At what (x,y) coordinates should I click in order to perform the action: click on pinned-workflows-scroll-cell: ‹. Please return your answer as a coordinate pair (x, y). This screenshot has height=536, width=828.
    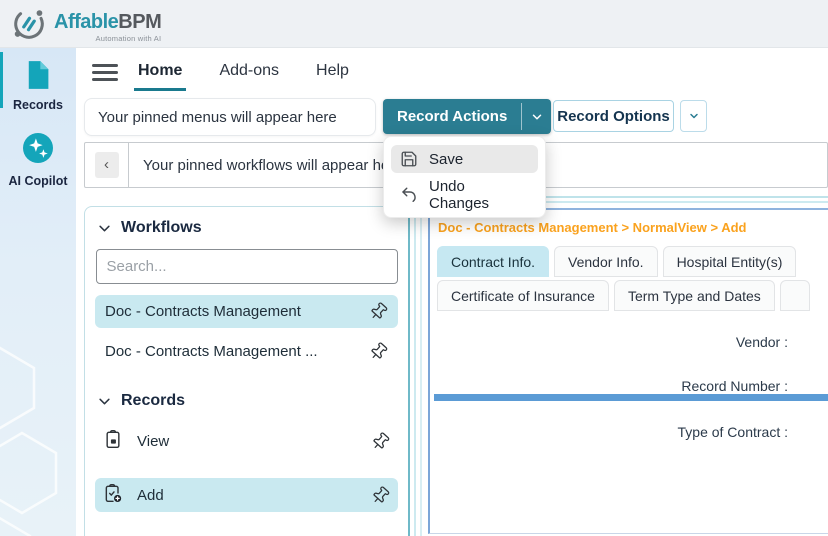
    Looking at the image, I should click on (107, 165).